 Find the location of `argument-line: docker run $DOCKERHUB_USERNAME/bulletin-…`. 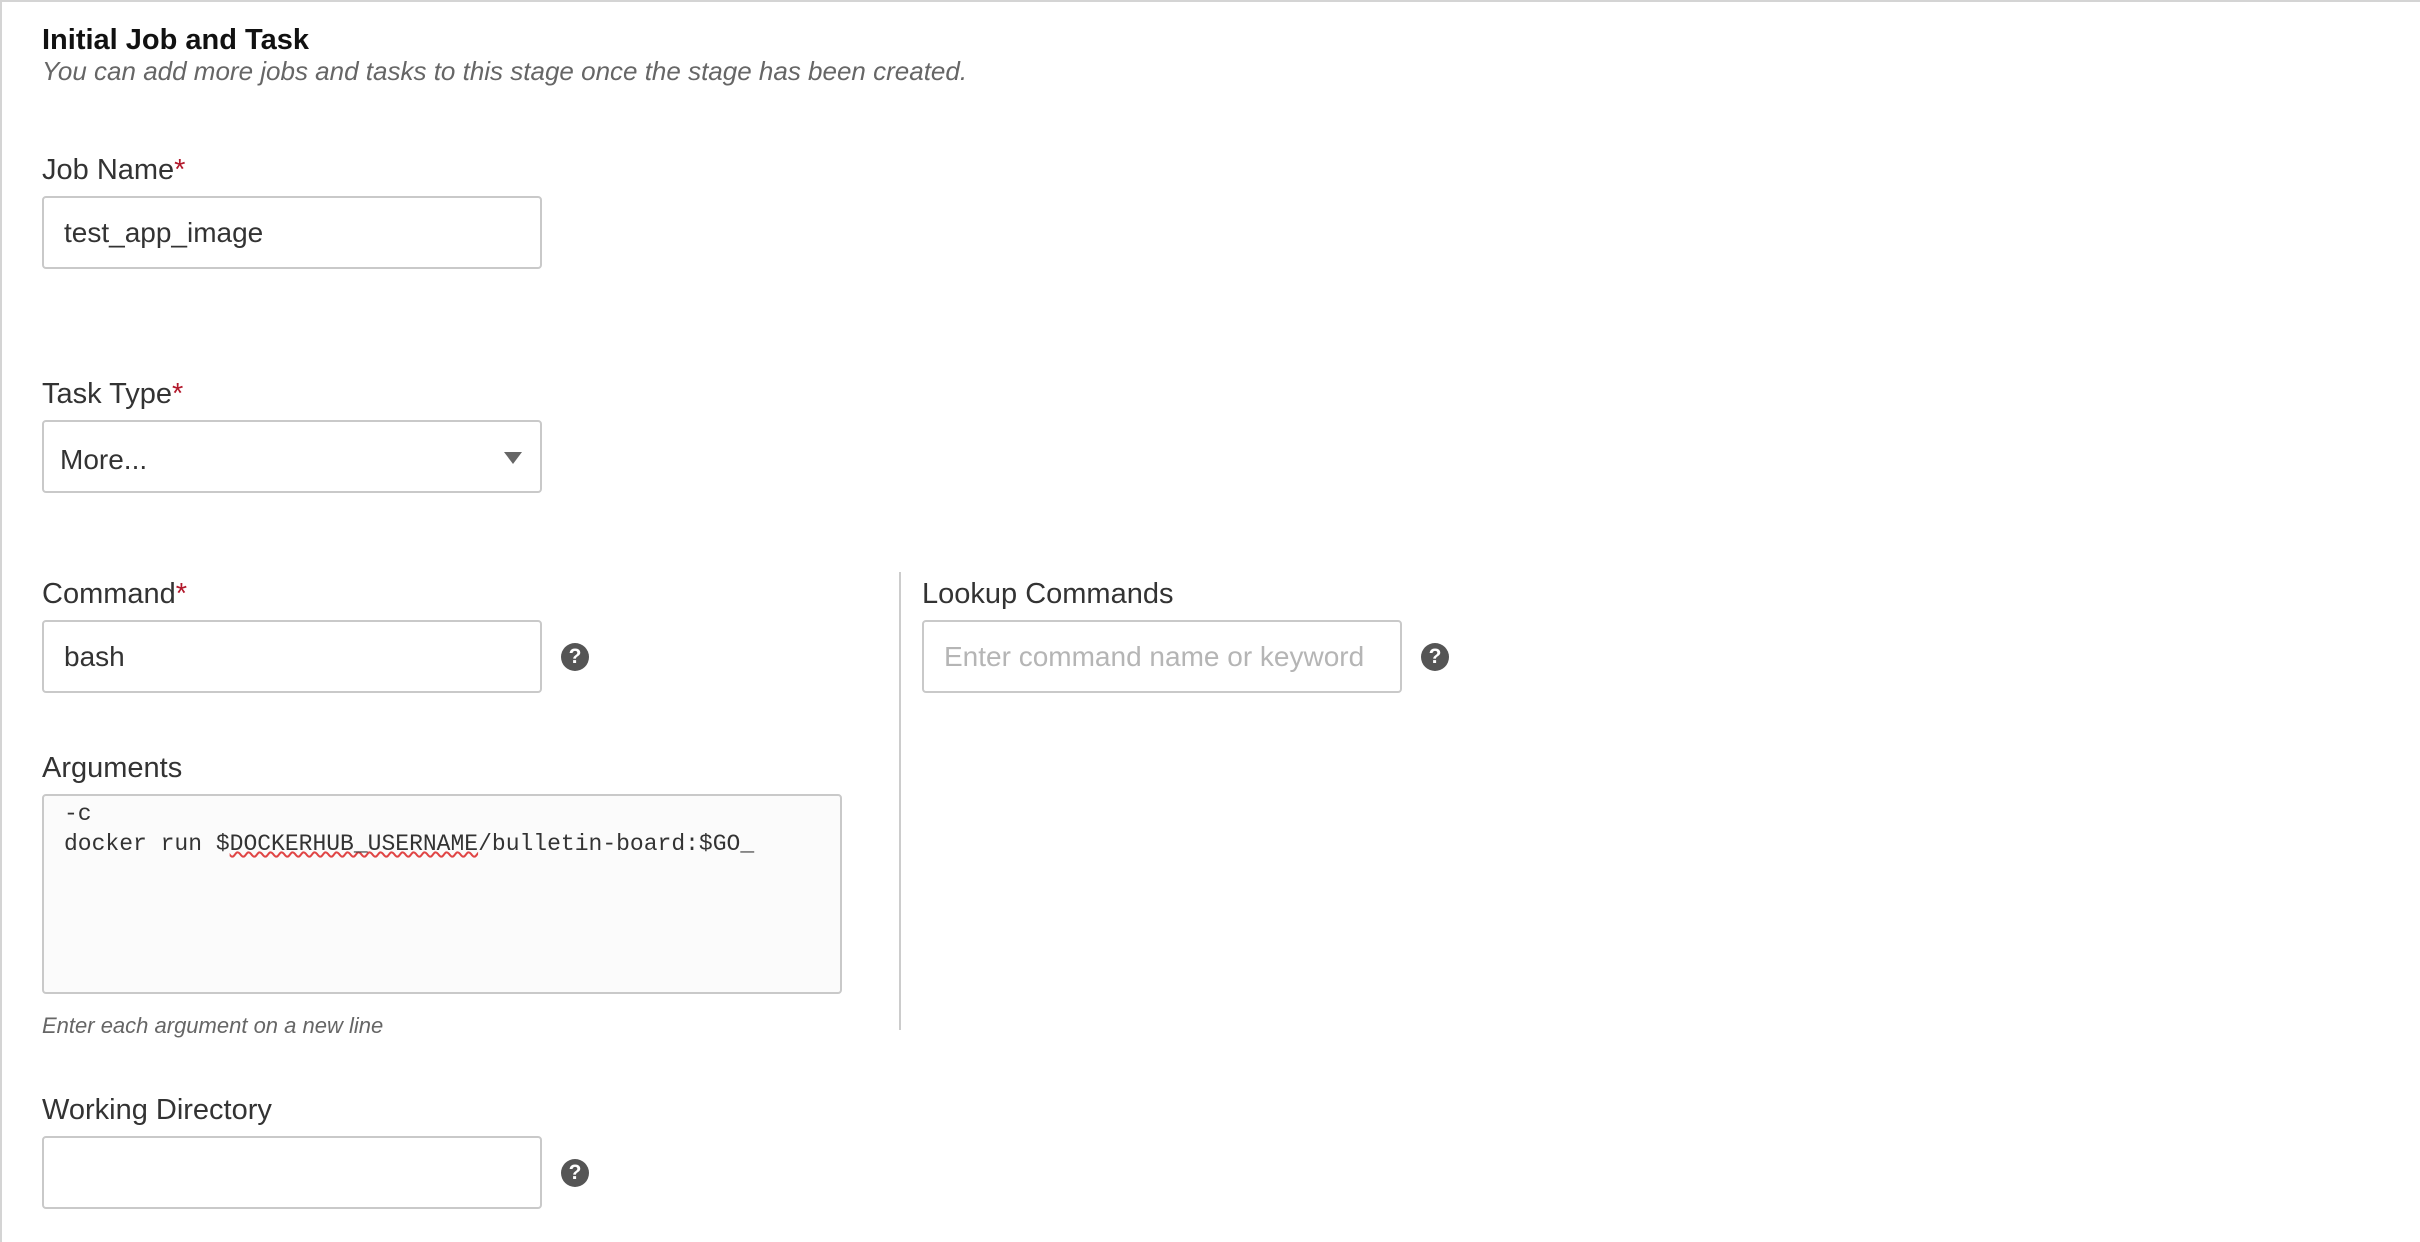

argument-line: docker run $DOCKERHUB_USERNAME/bulletin-… is located at coordinates (409, 844).